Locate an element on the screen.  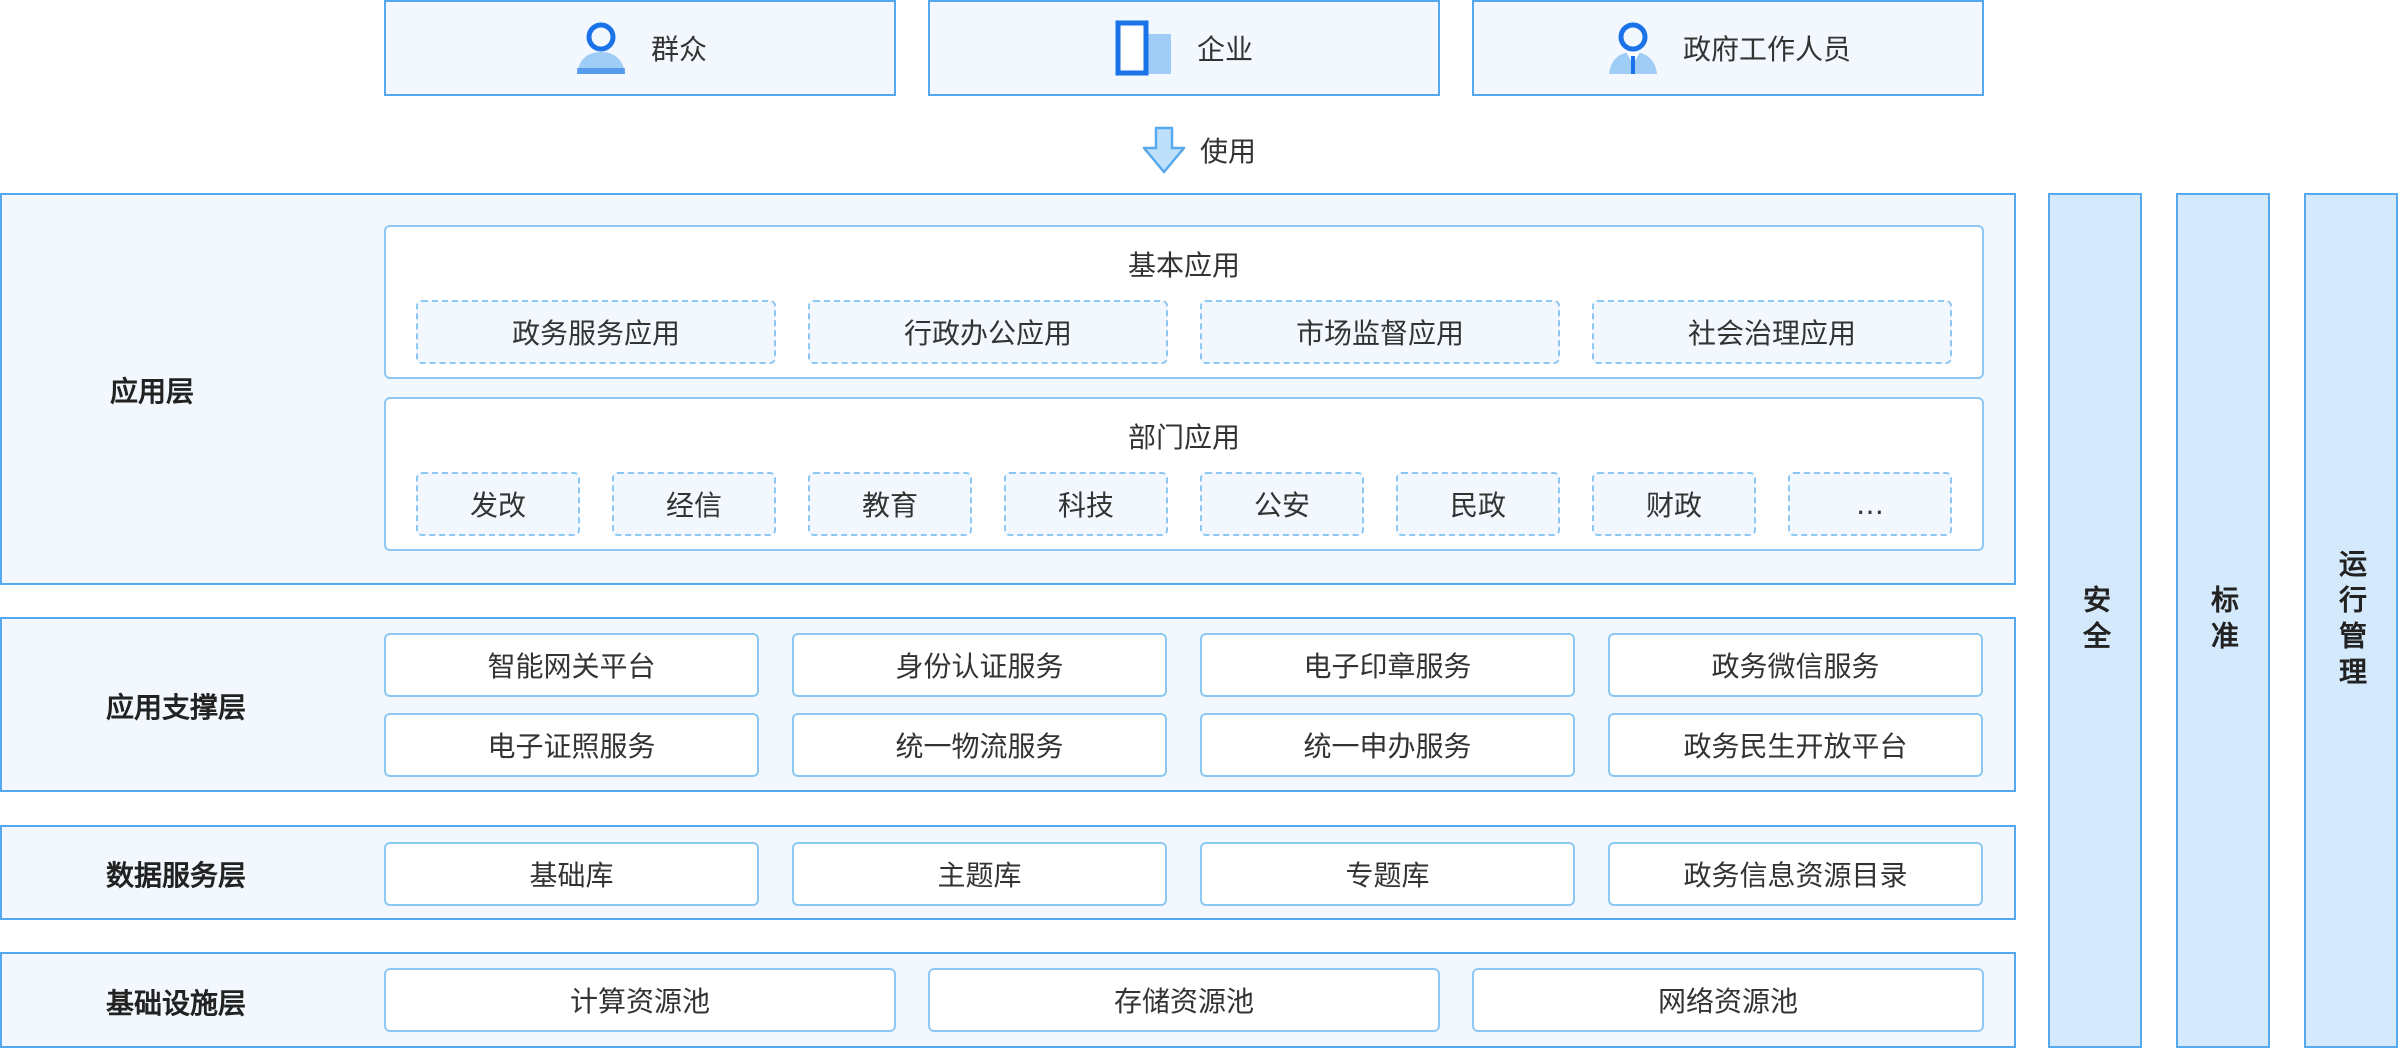
use-label: 使用 is located at coordinates (1228, 151).